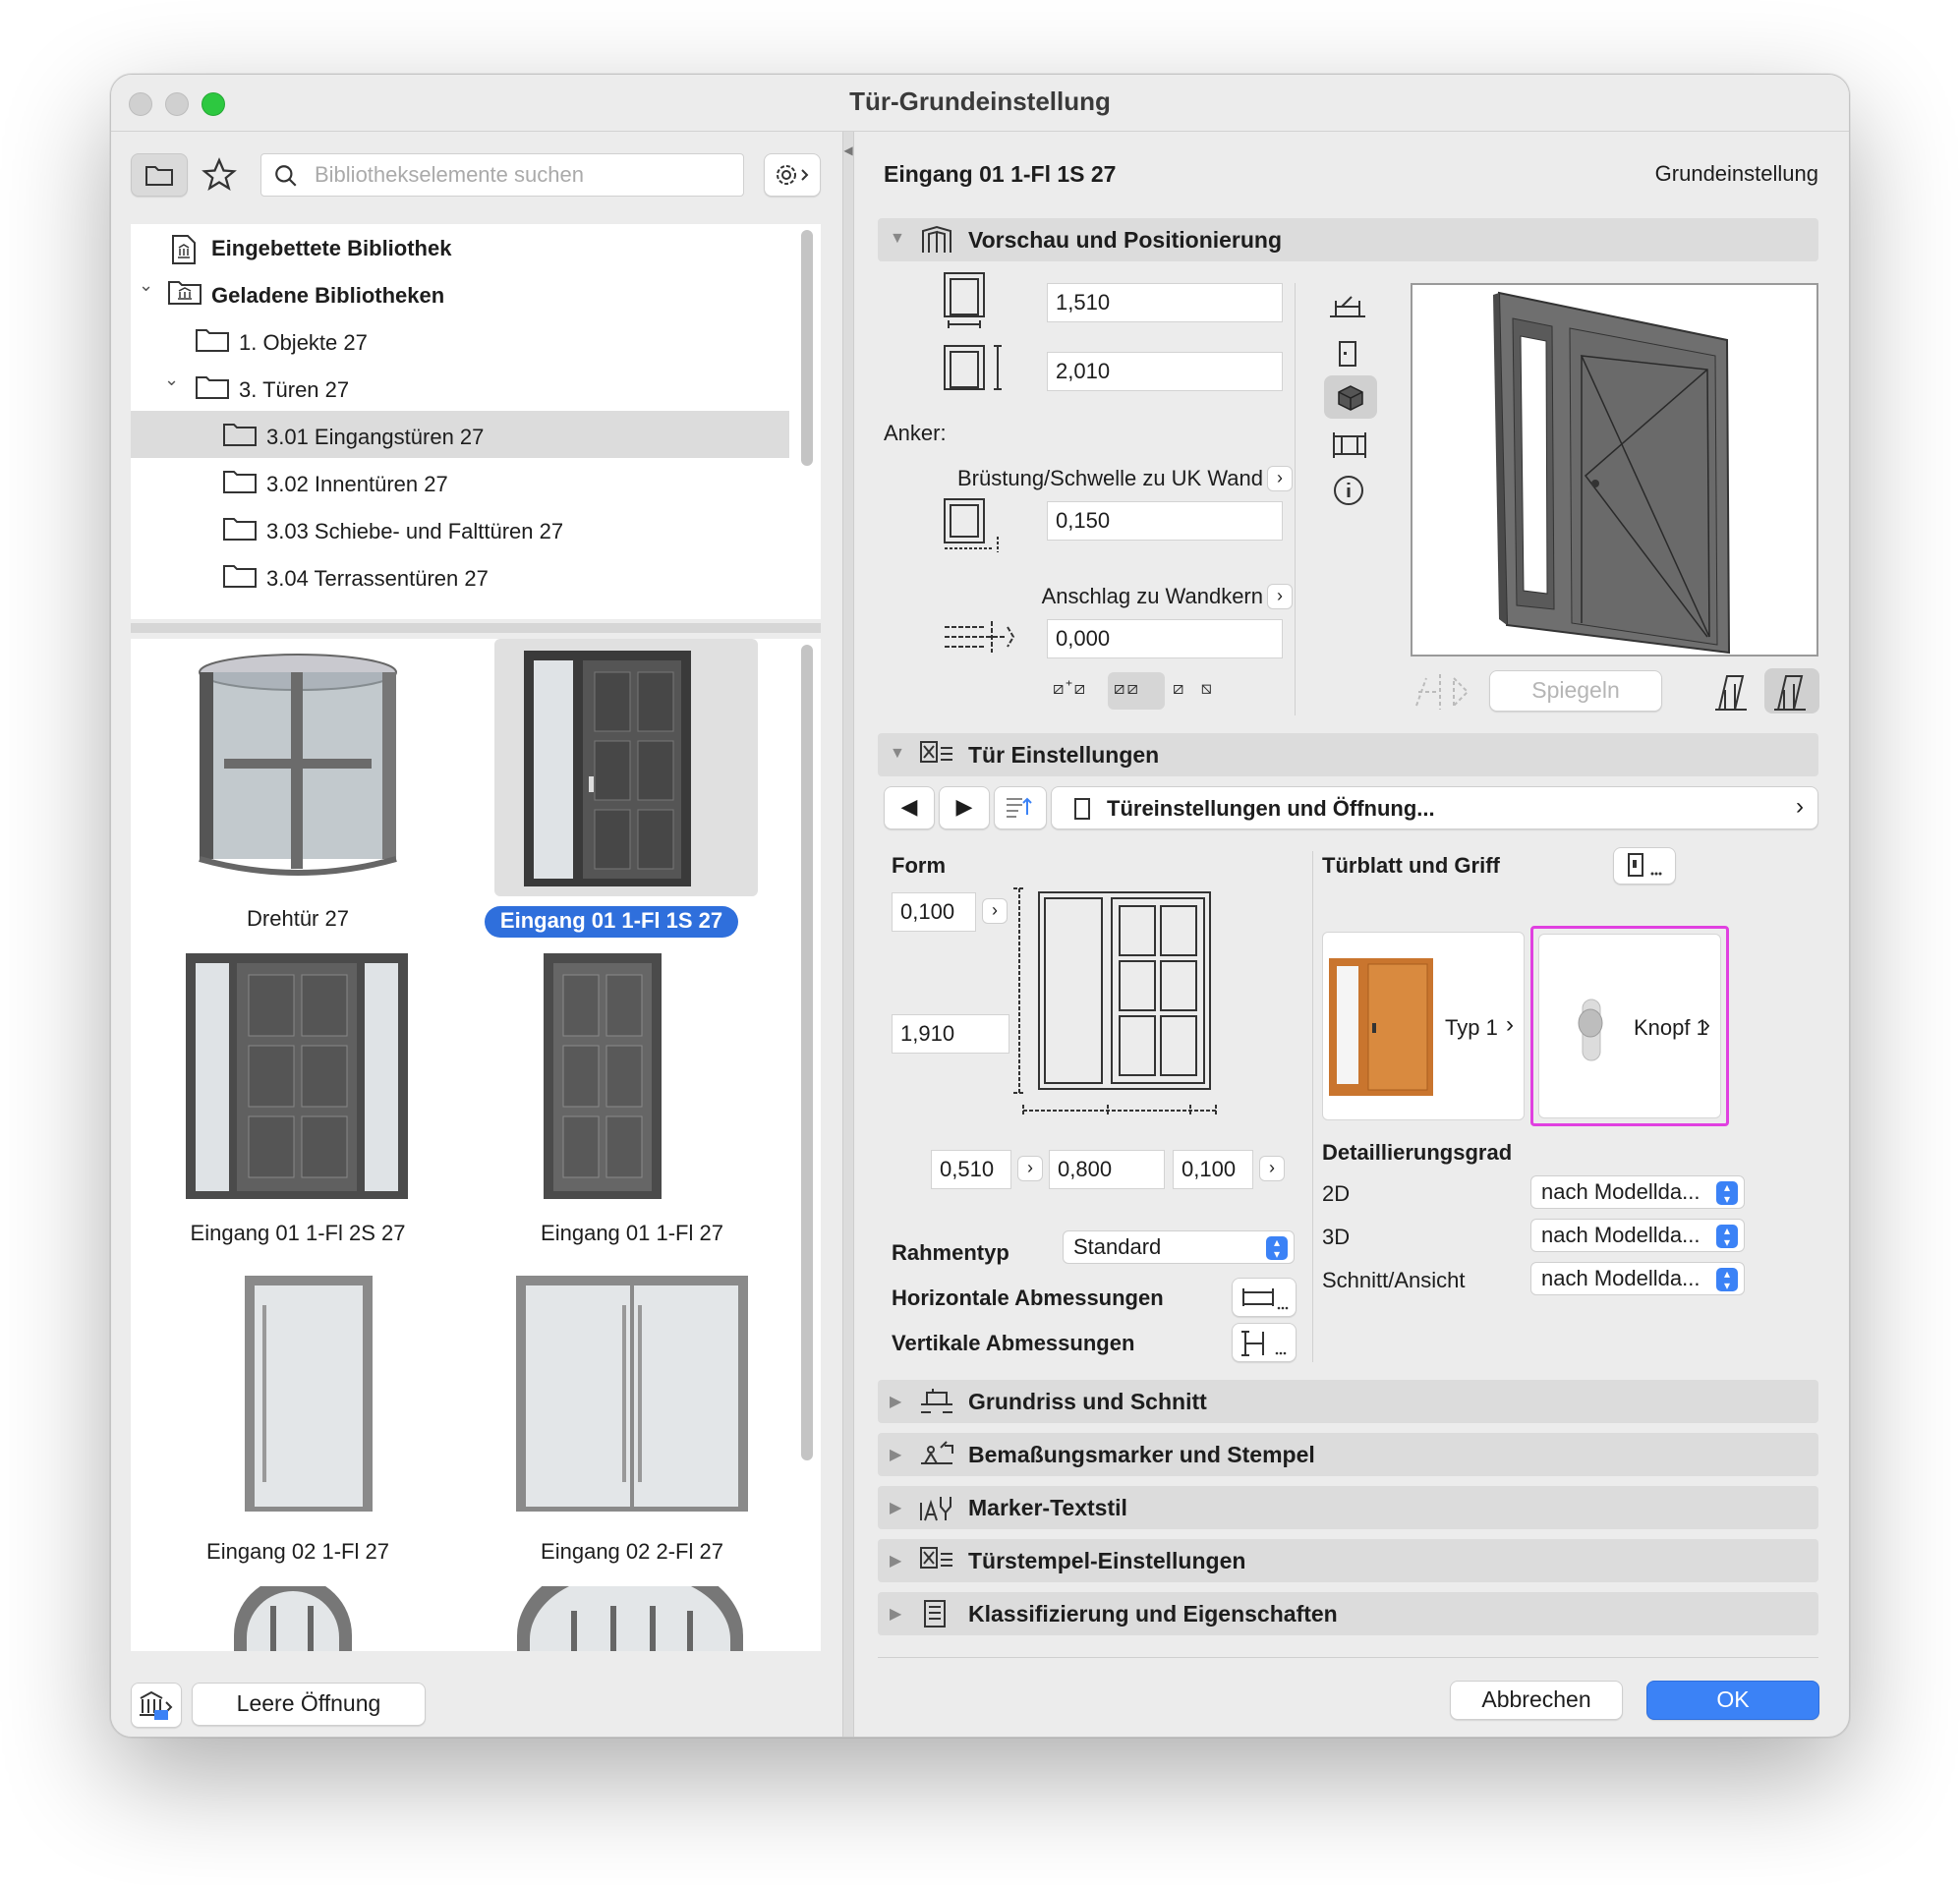  What do you see at coordinates (1127, 688) in the screenshot?
I see `anchor-icon-2: ⧄⧄` at bounding box center [1127, 688].